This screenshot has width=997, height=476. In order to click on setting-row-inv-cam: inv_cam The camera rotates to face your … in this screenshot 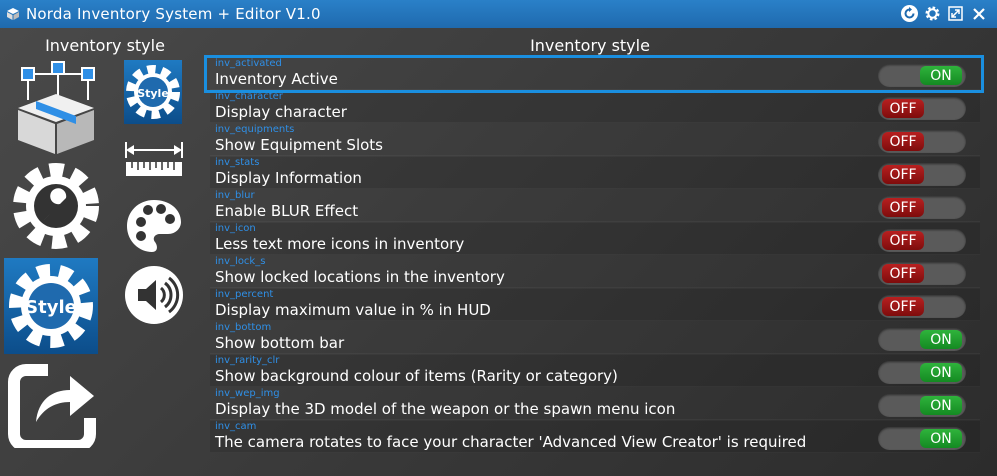, I will do `click(595, 437)`.